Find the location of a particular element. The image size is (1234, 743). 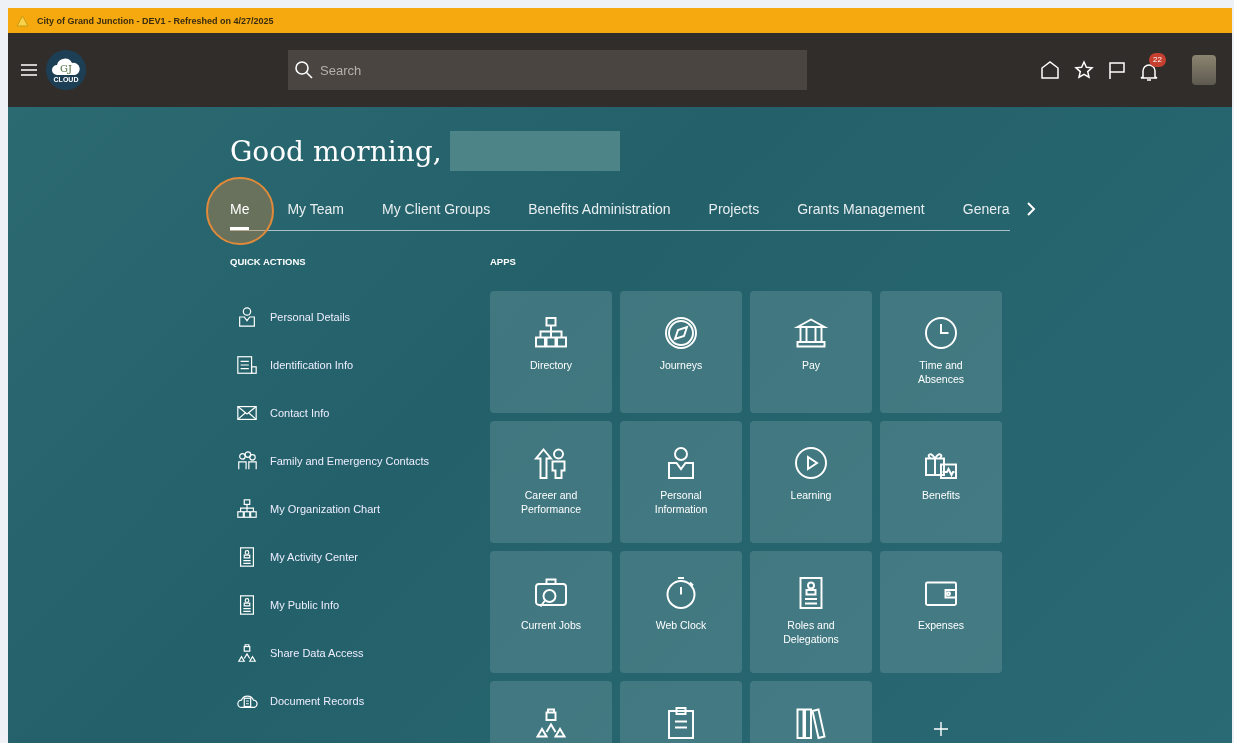

app-tile: Current Jobs is located at coordinates (551, 612).